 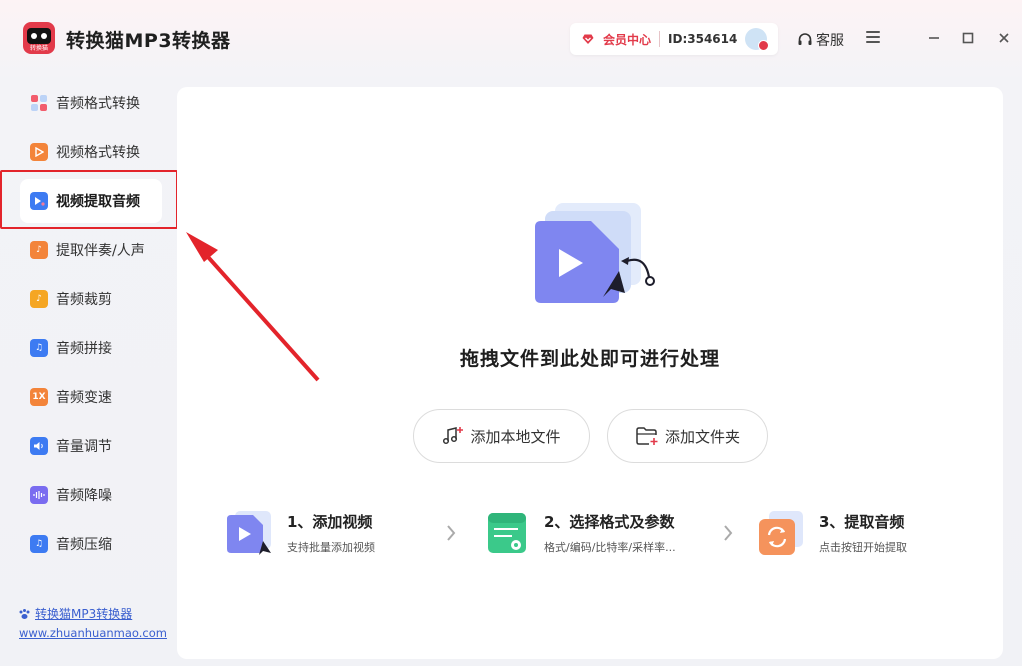 I want to click on video-format-icon, so click(x=39, y=152).